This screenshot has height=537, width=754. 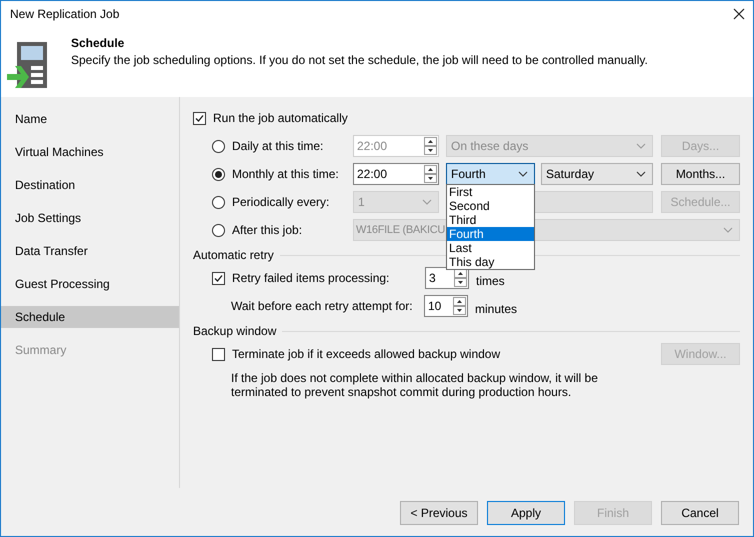 I want to click on unit-label: times, so click(x=490, y=281).